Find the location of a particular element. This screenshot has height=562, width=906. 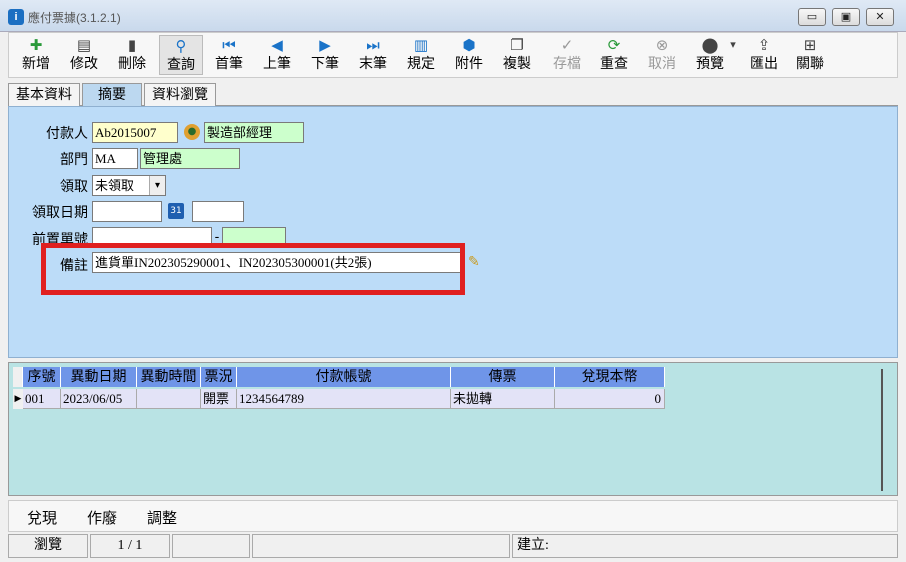

void-button: 作廢 is located at coordinates (102, 517).